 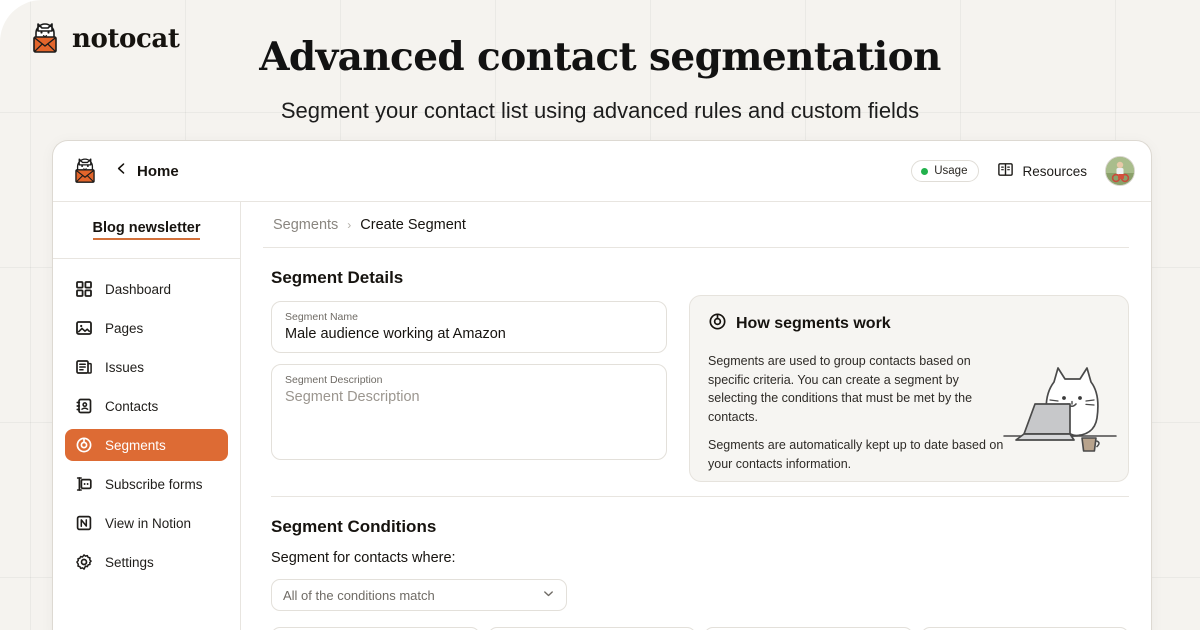 I want to click on sidebar-item-subscribe-forms: Subscribe forms, so click(x=146, y=484).